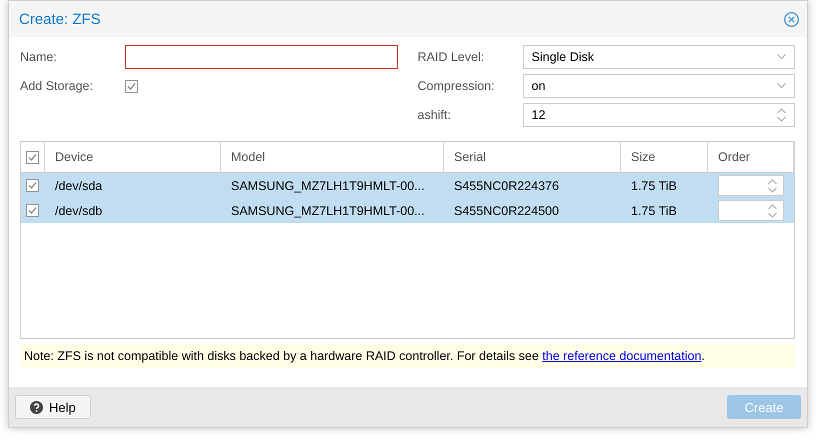  What do you see at coordinates (57, 86) in the screenshot?
I see `field-label: Add Storage:` at bounding box center [57, 86].